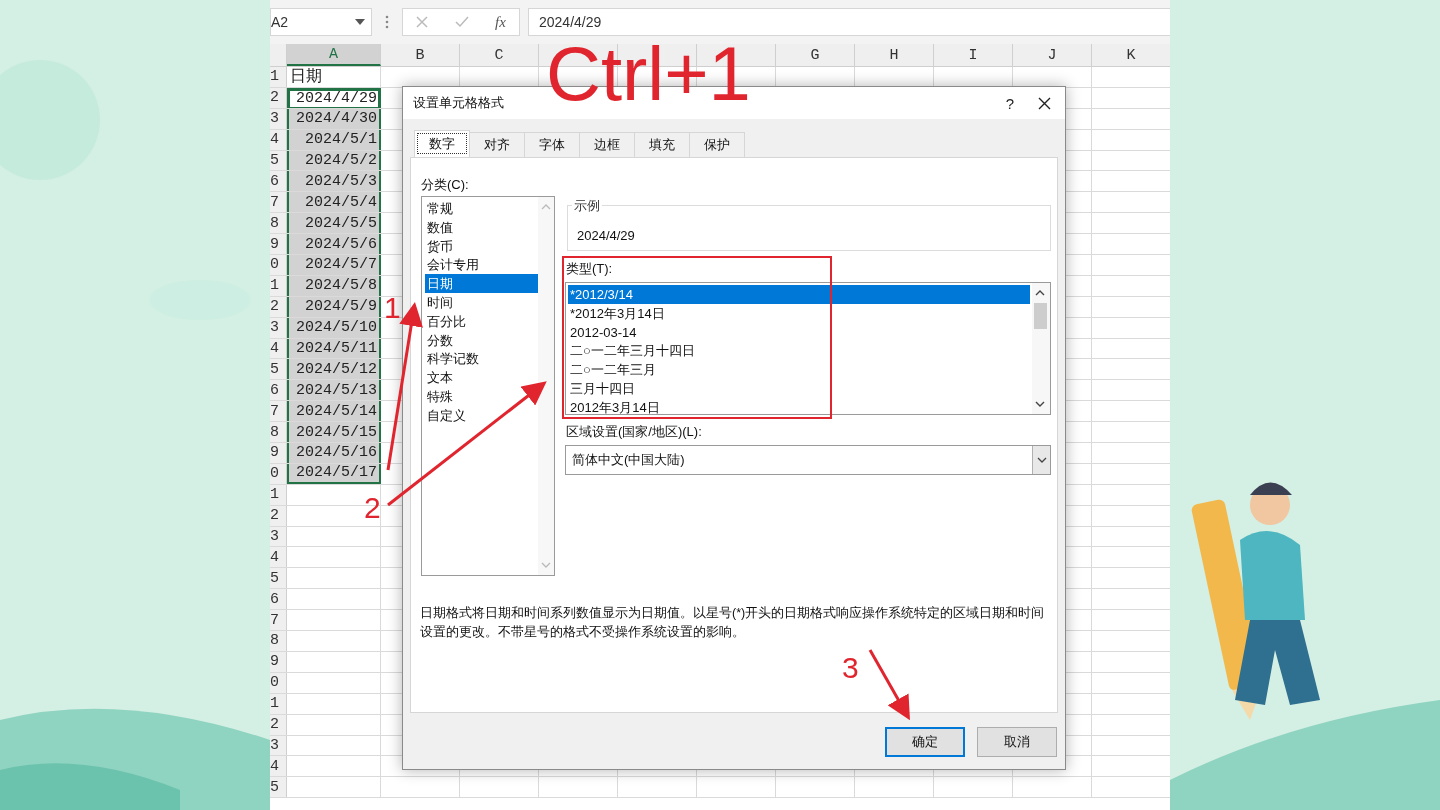 The height and width of the screenshot is (810, 1440). I want to click on list-item: 三月十四日, so click(799, 388).